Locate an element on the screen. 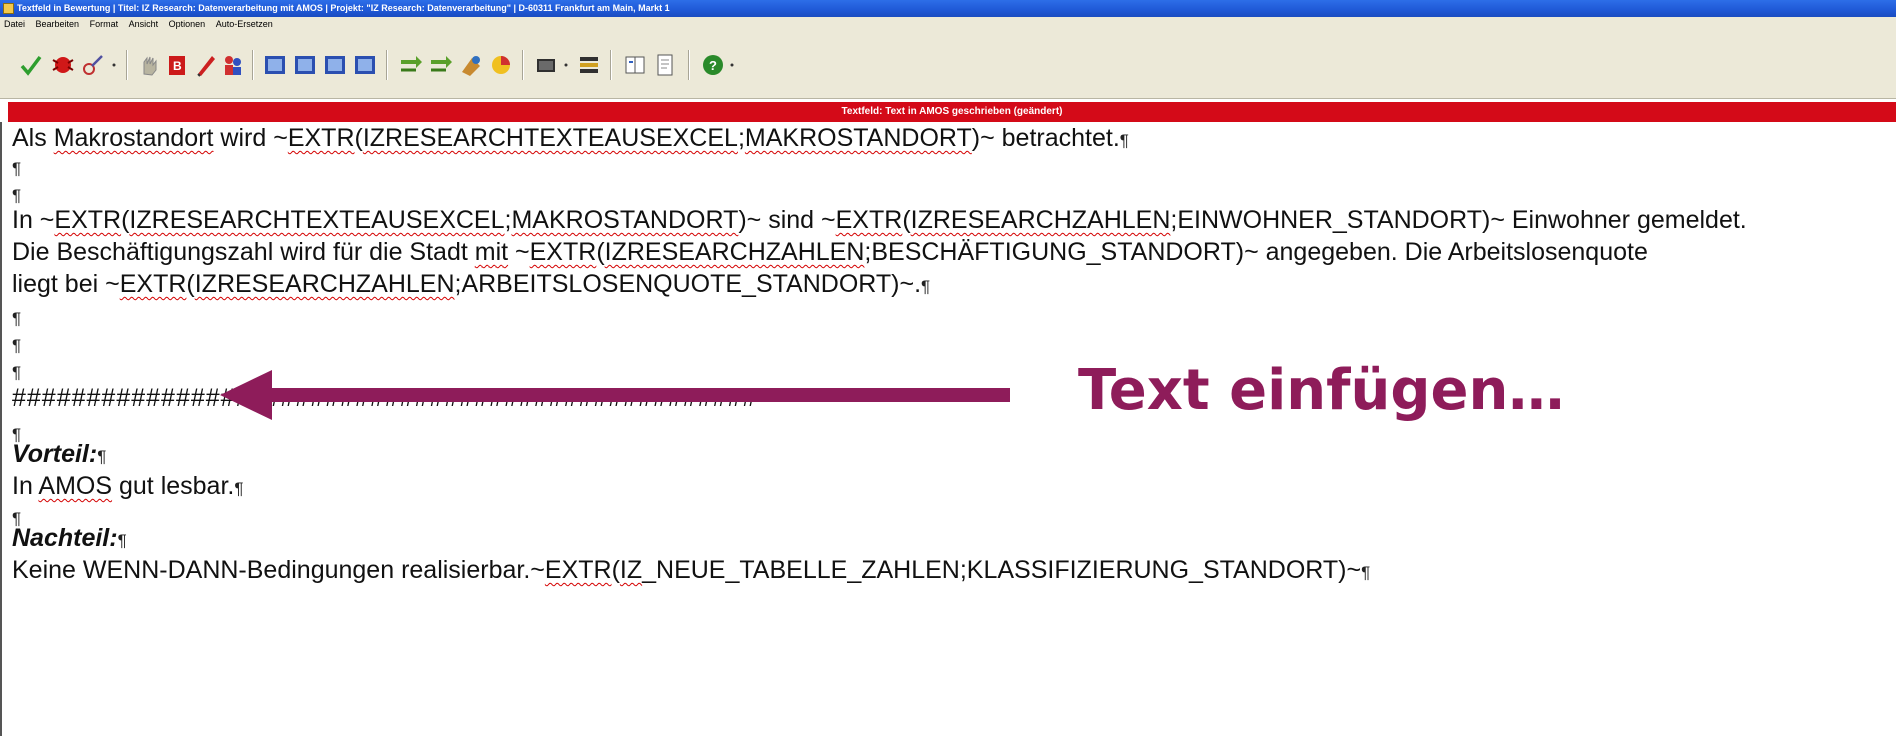 The height and width of the screenshot is (736, 1896). view2-icon is located at coordinates (305, 65).